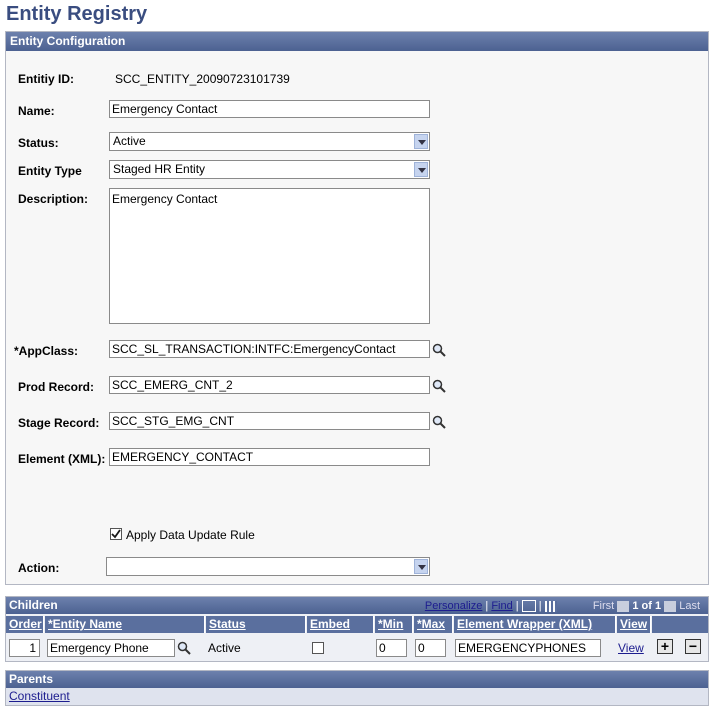  I want to click on col-entity-name: *Entity Name, so click(125, 624).